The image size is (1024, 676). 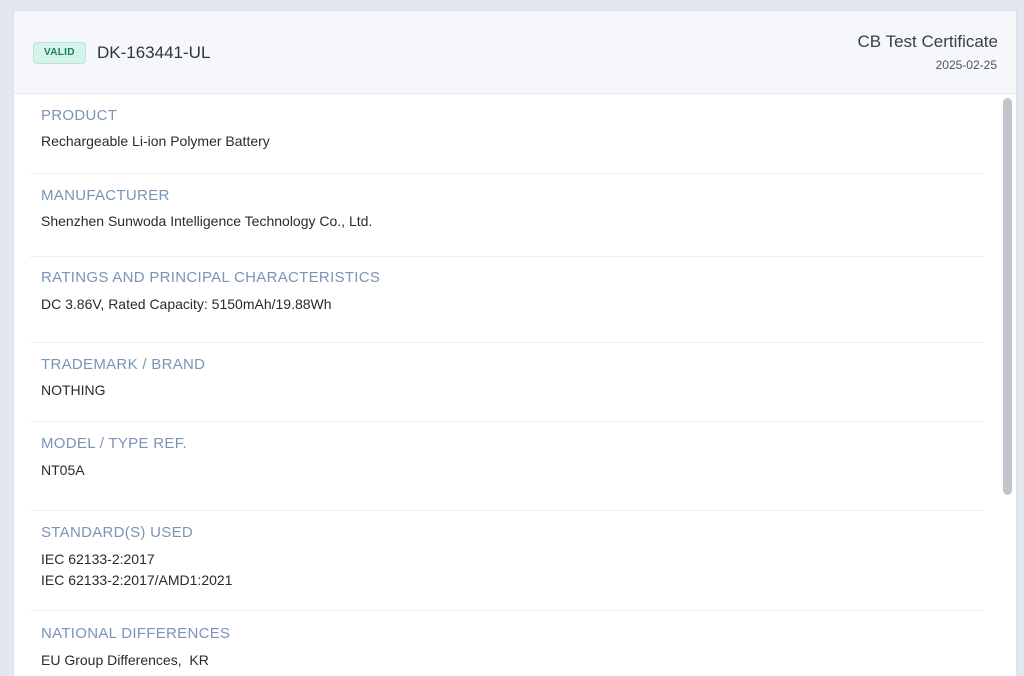 I want to click on field-value: NOTHING, so click(x=73, y=390).